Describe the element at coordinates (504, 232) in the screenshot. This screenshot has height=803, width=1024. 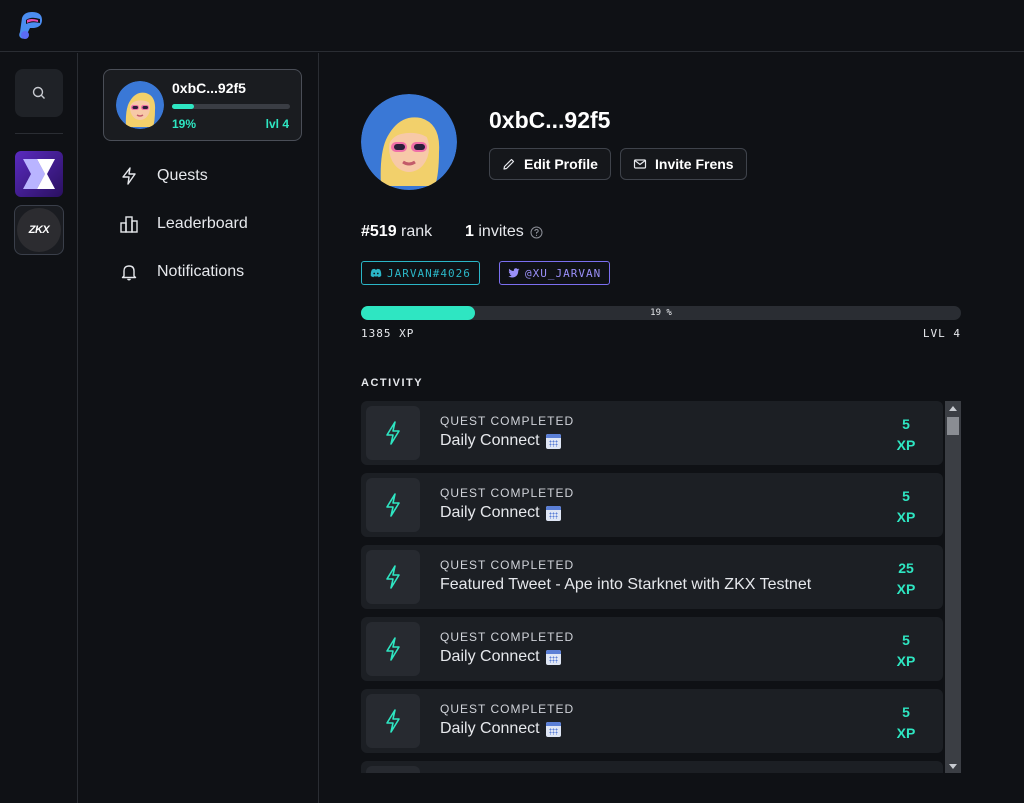
I see `invites-stat: 1 invites` at that location.